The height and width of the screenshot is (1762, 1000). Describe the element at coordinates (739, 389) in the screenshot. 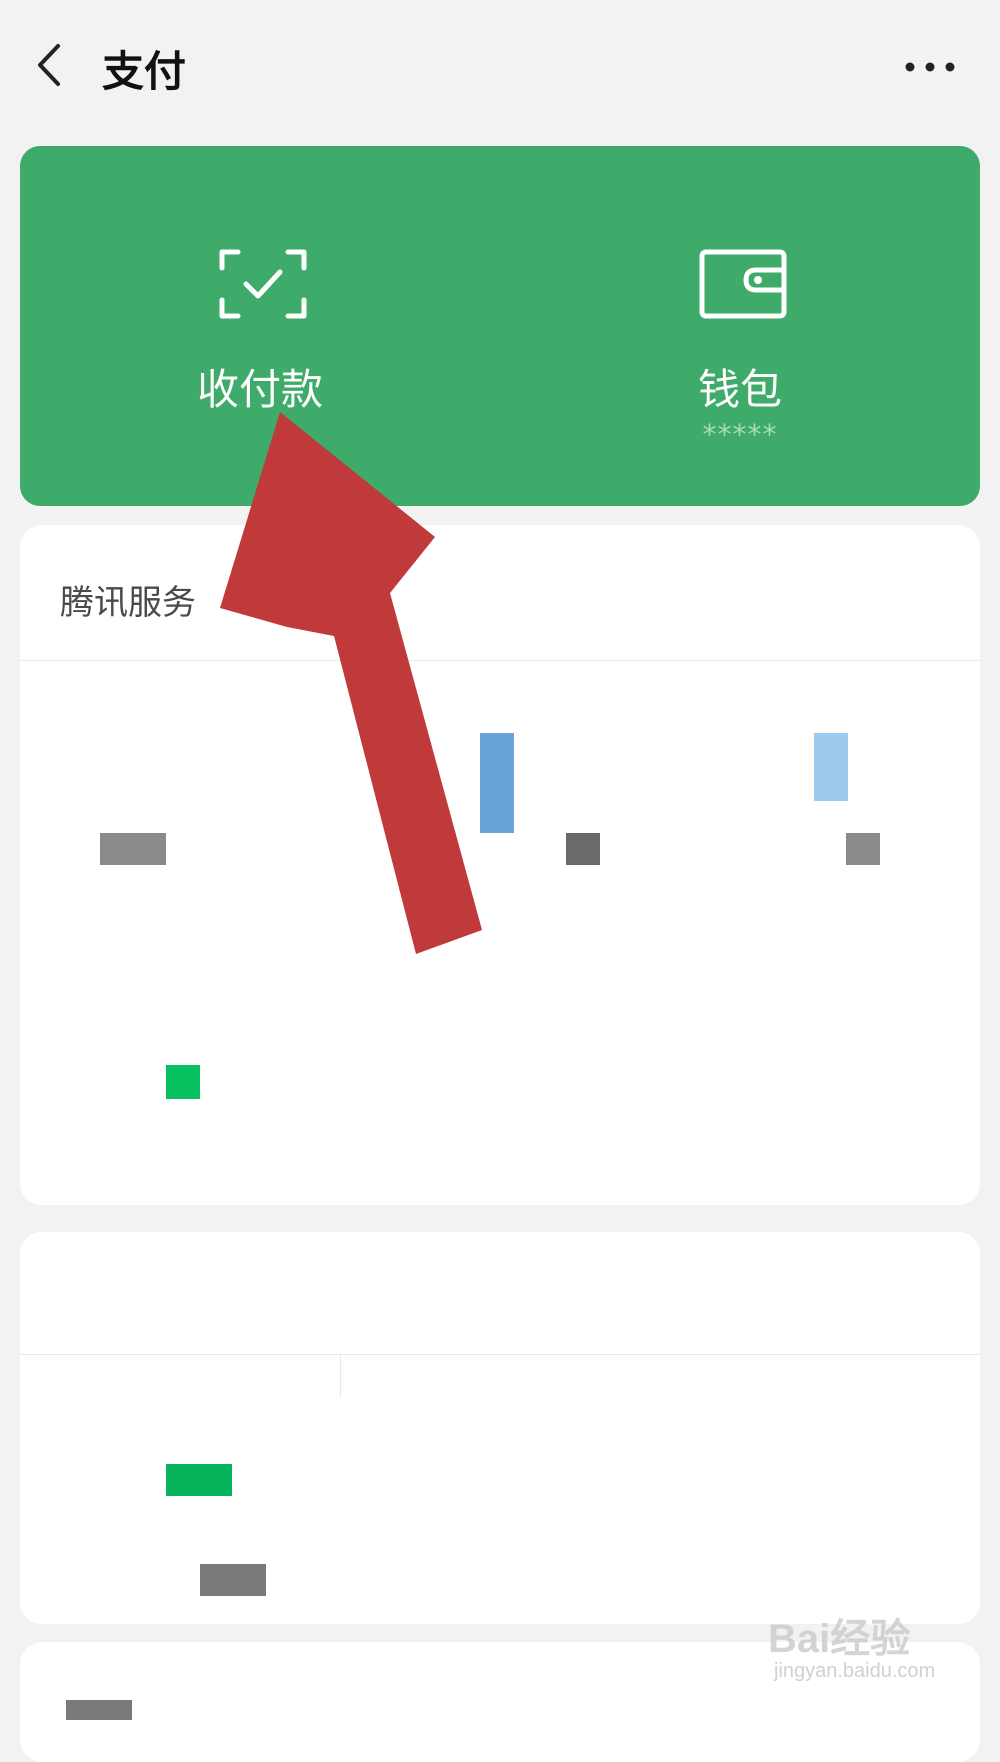

I see `wallet-label: 钱包` at that location.